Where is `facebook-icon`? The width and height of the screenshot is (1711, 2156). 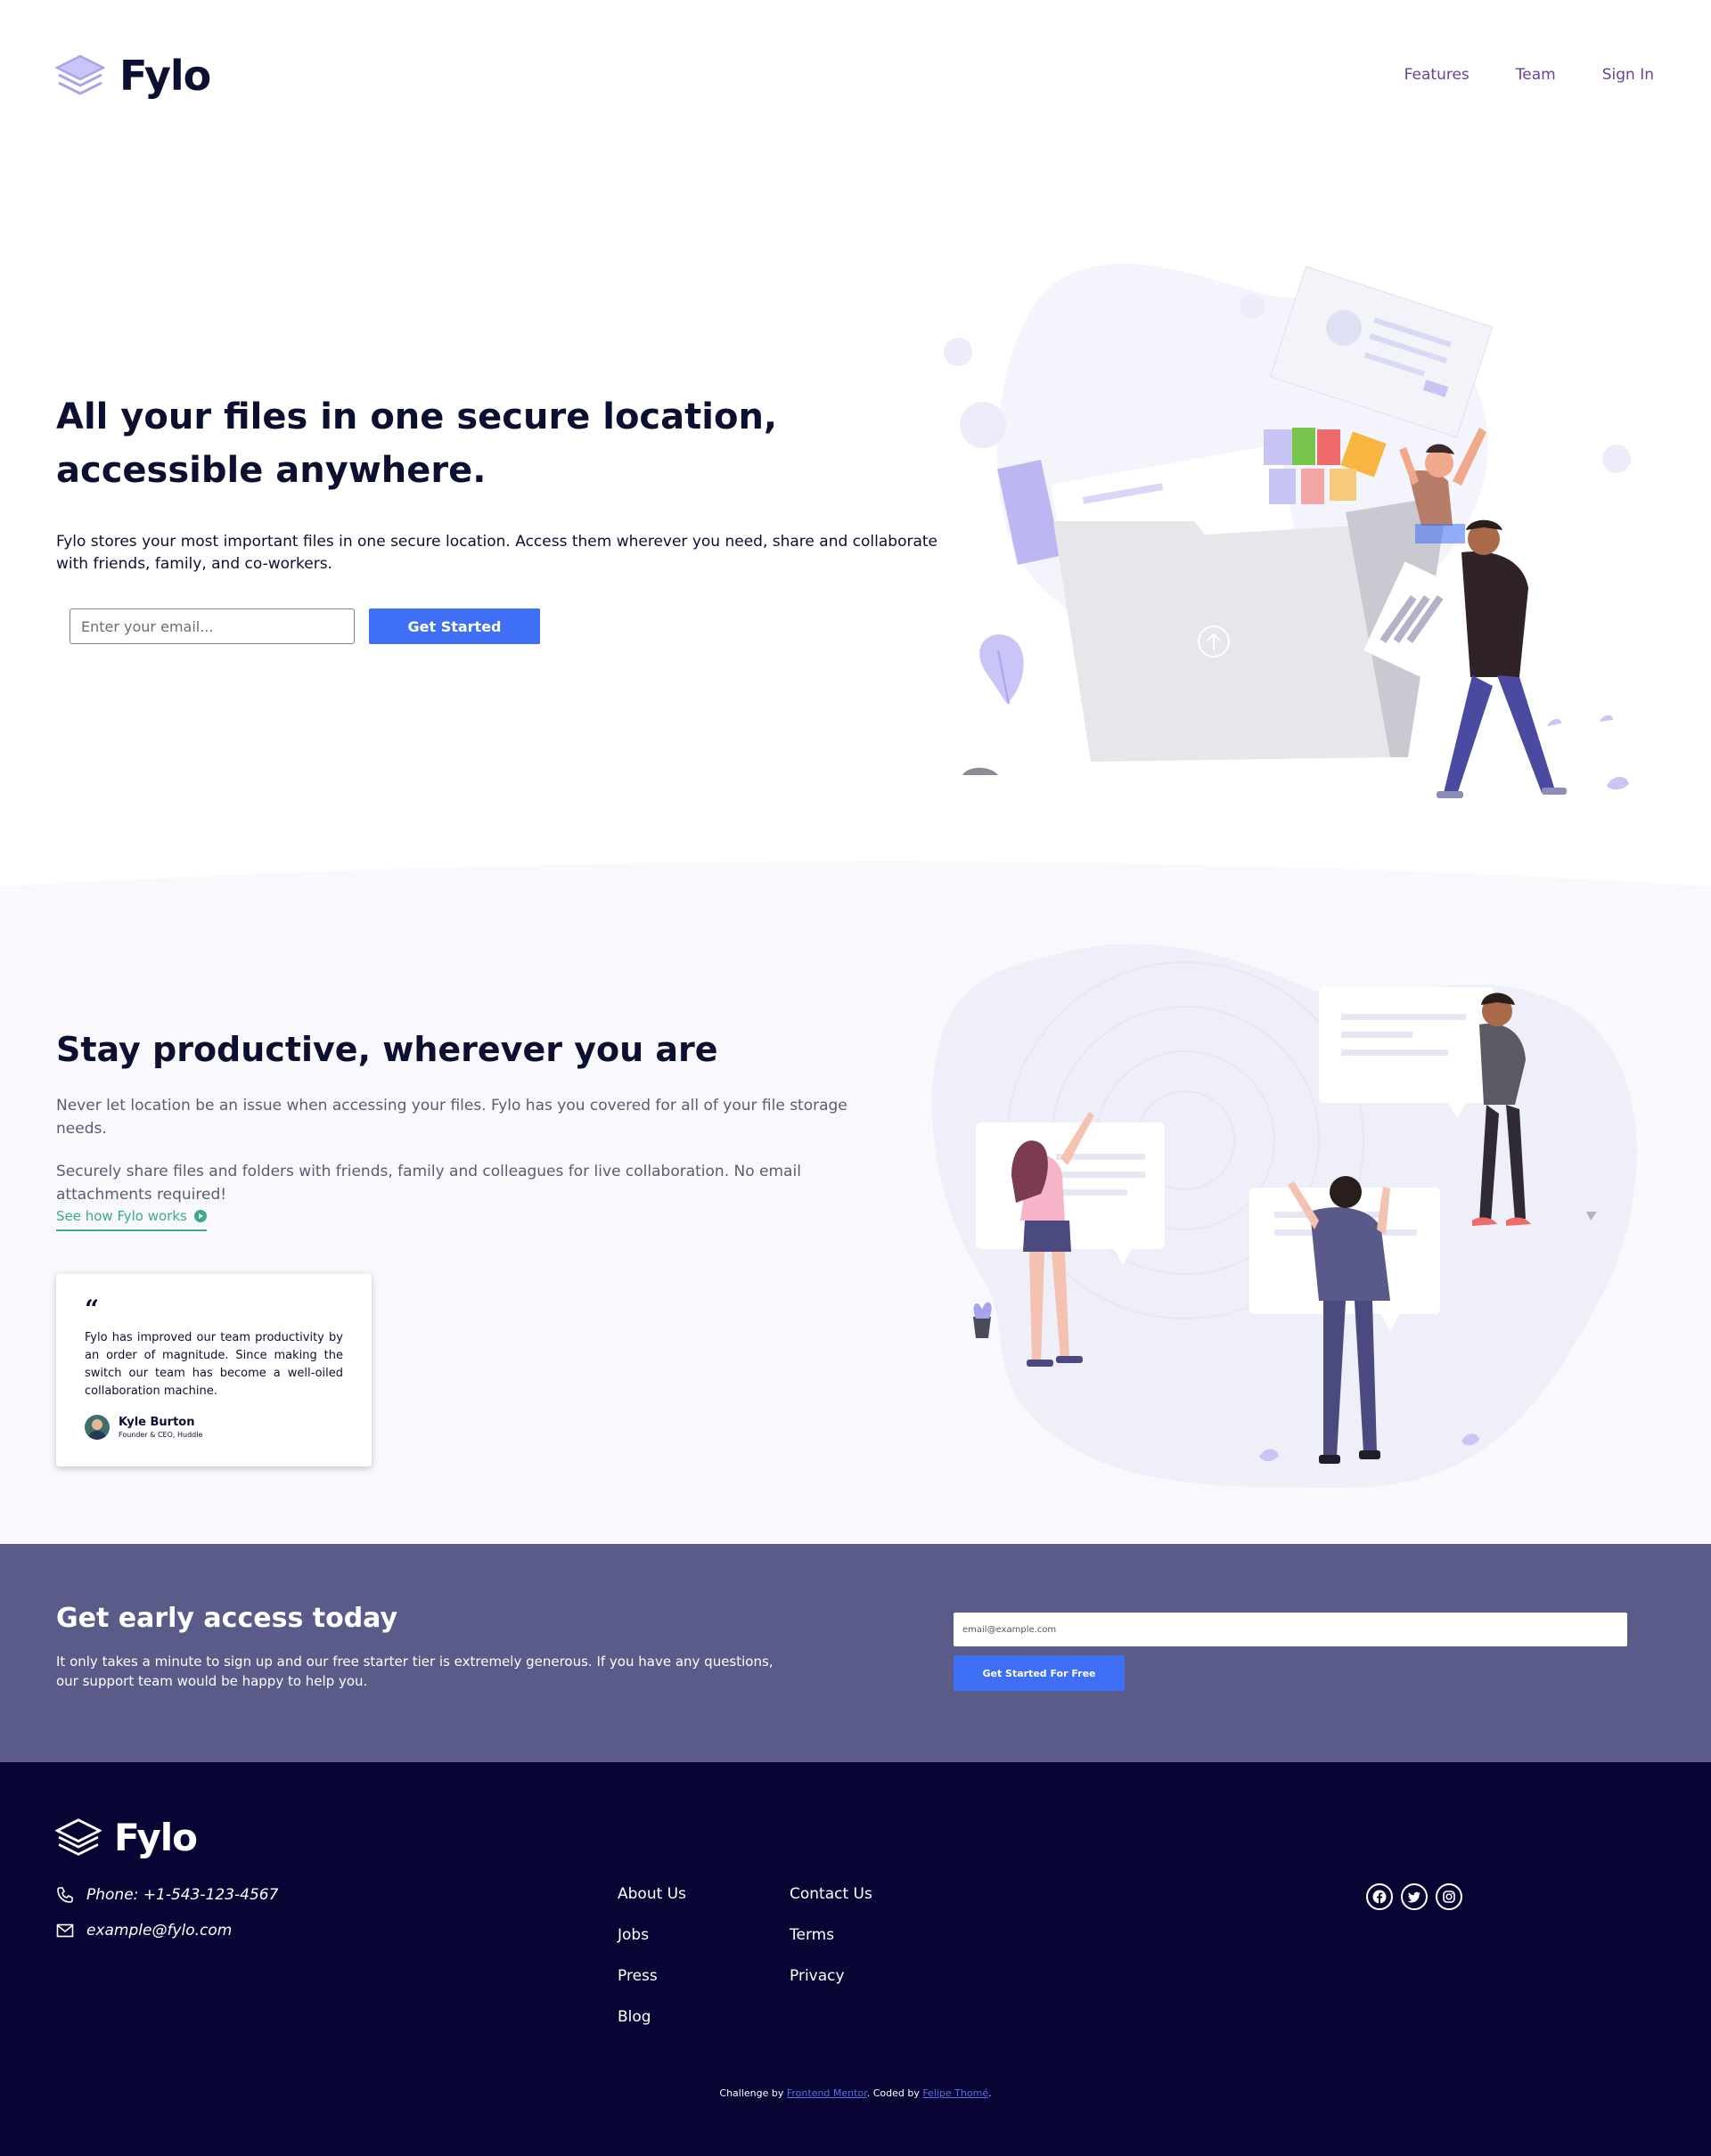 facebook-icon is located at coordinates (1379, 1897).